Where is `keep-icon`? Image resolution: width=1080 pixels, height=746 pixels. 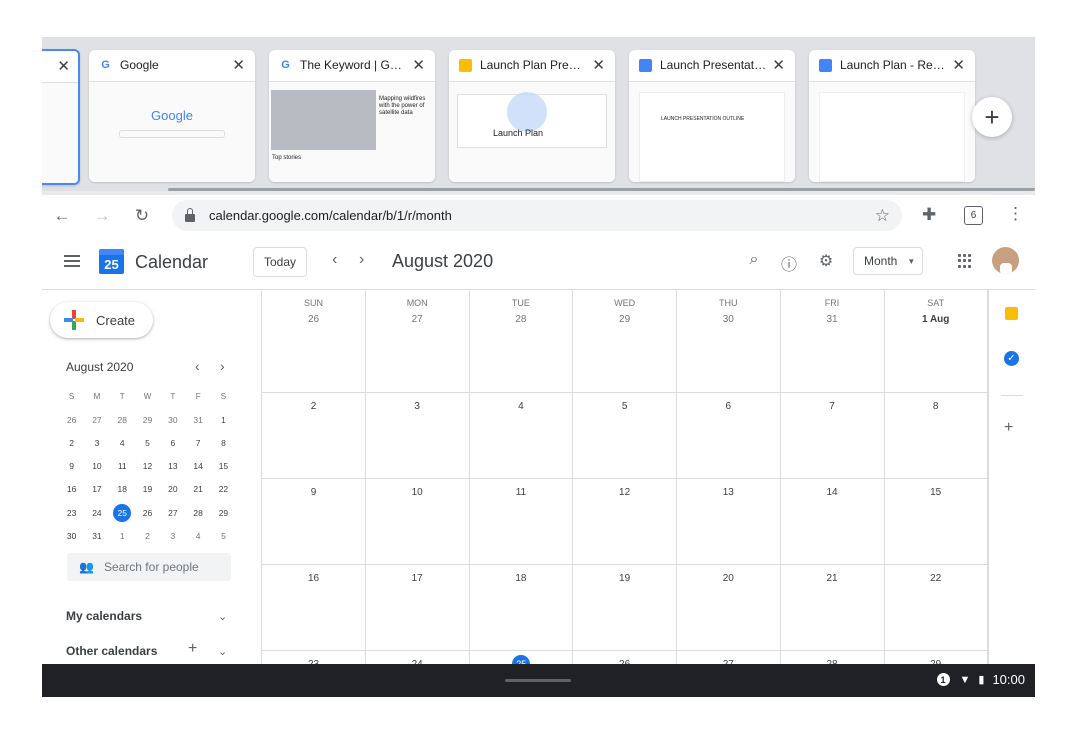 keep-icon is located at coordinates (1011, 313).